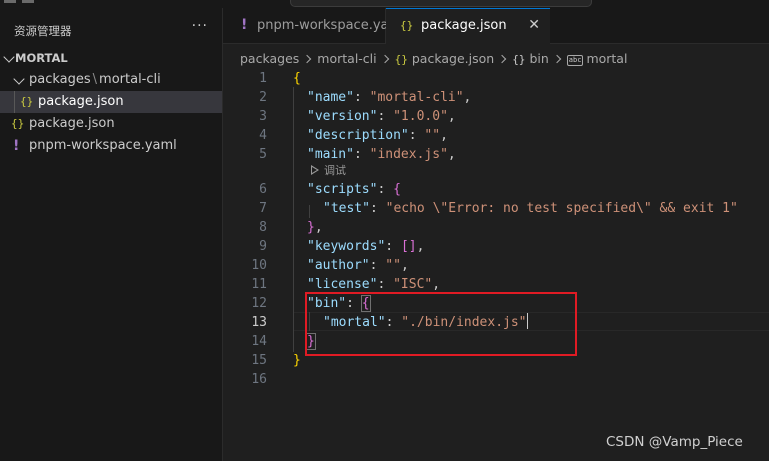 This screenshot has height=461, width=769. What do you see at coordinates (358, 265) in the screenshot?
I see `code-line: "author": "",` at bounding box center [358, 265].